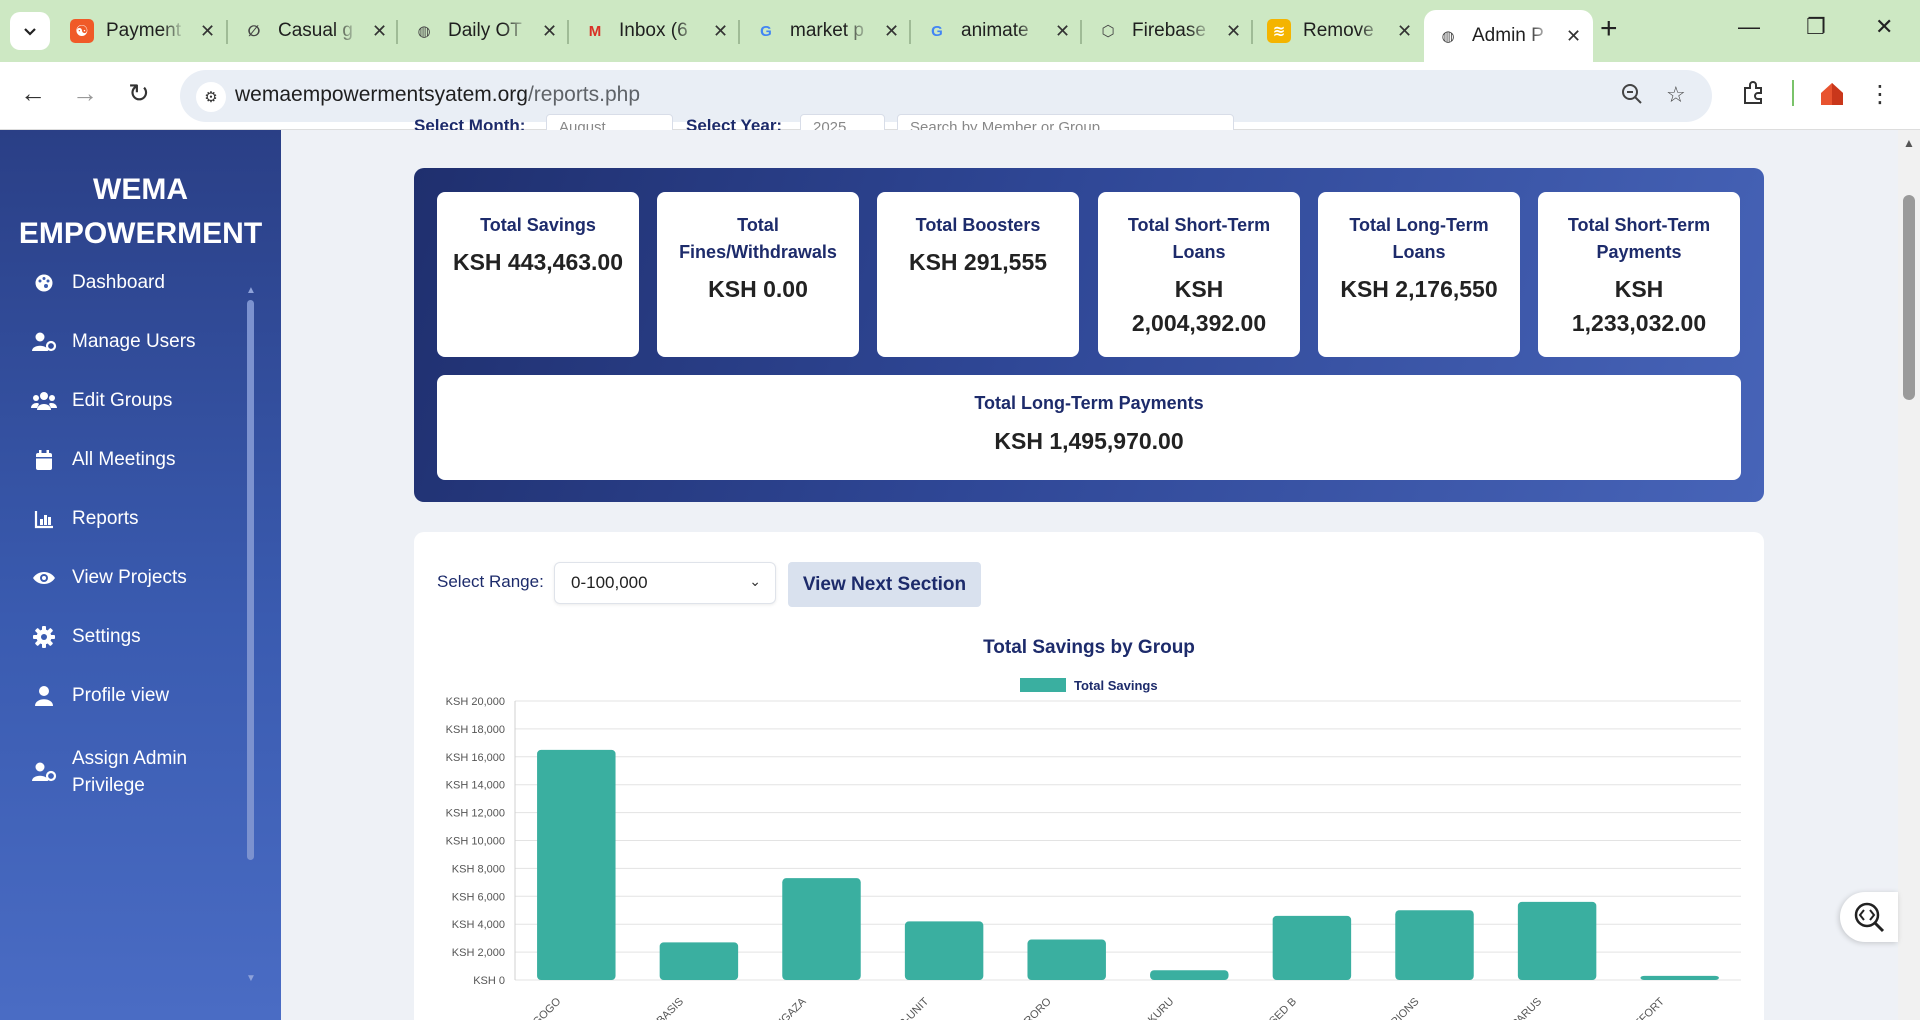 Image resolution: width=1920 pixels, height=1020 pixels. I want to click on user-cog-icon, so click(44, 342).